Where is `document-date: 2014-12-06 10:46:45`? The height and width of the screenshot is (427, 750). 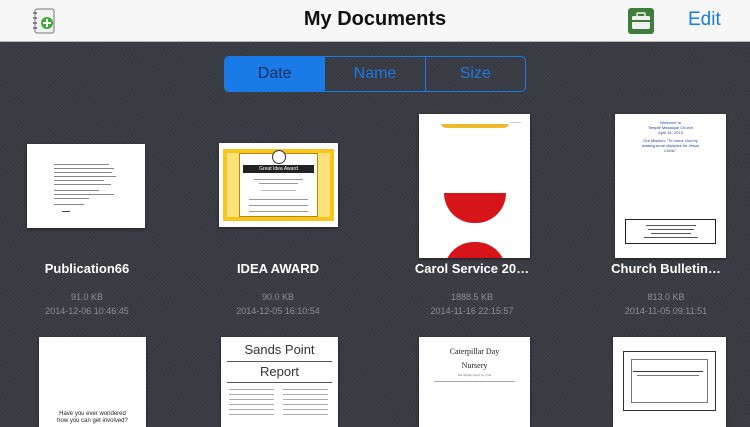
document-date: 2014-12-06 10:46:45 is located at coordinates (87, 311).